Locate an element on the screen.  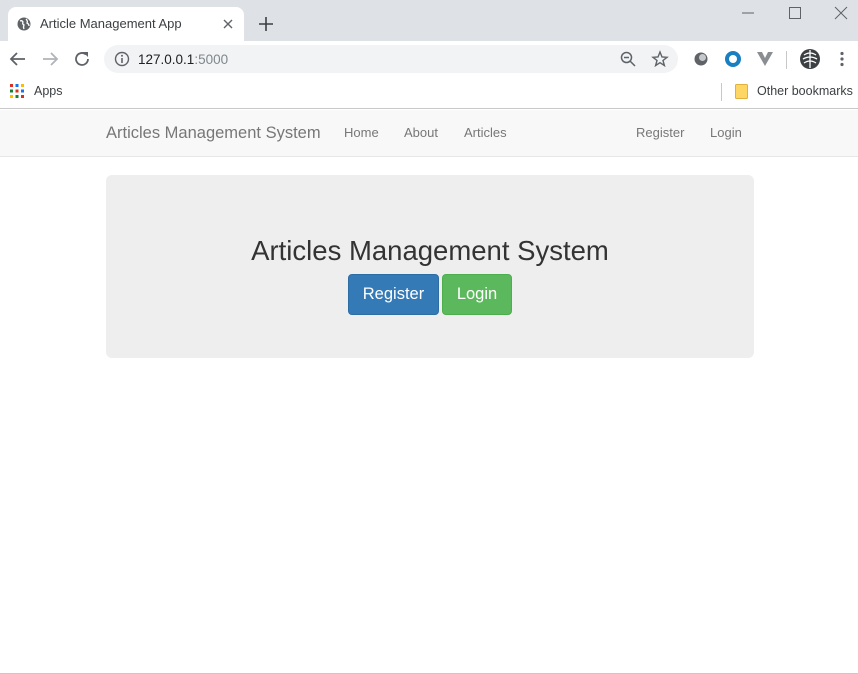
star-icon is located at coordinates (660, 59).